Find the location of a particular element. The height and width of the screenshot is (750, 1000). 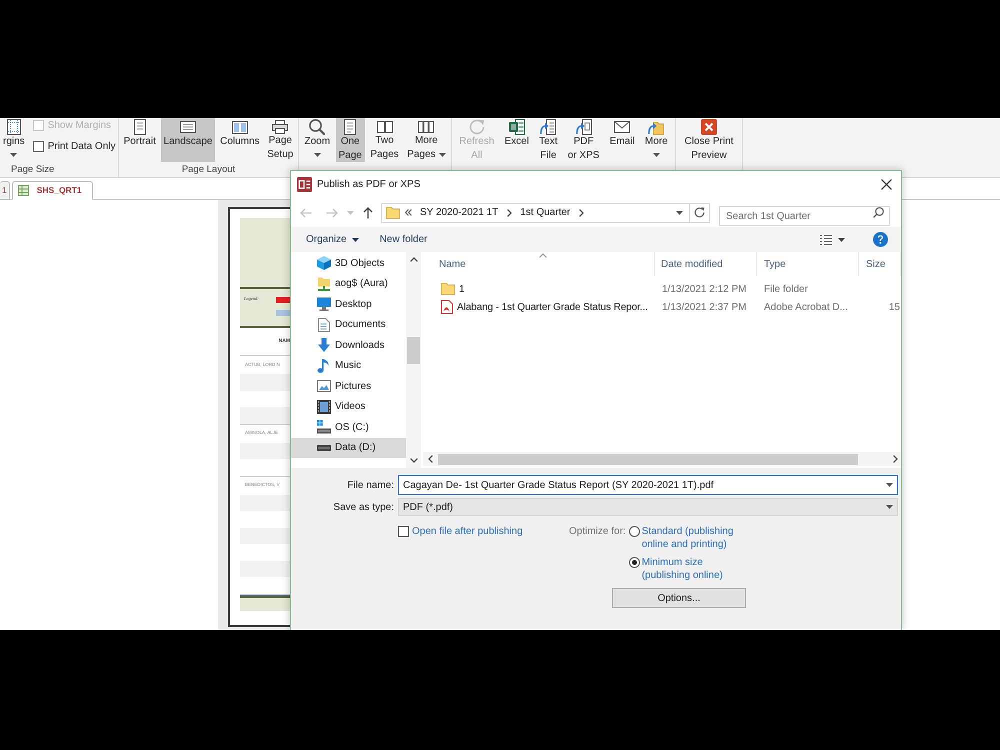

ribbon-button: Two Pages is located at coordinates (384, 140).